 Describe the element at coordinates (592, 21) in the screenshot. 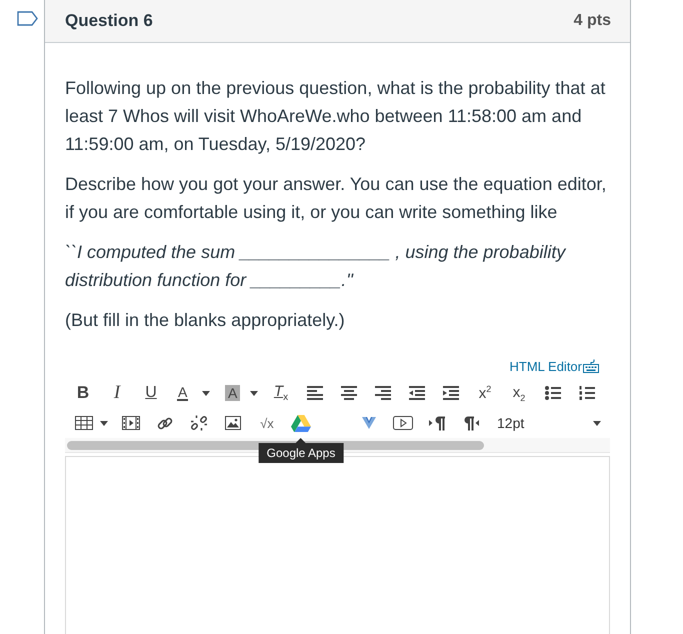

I see `points-label: 4 pts` at that location.